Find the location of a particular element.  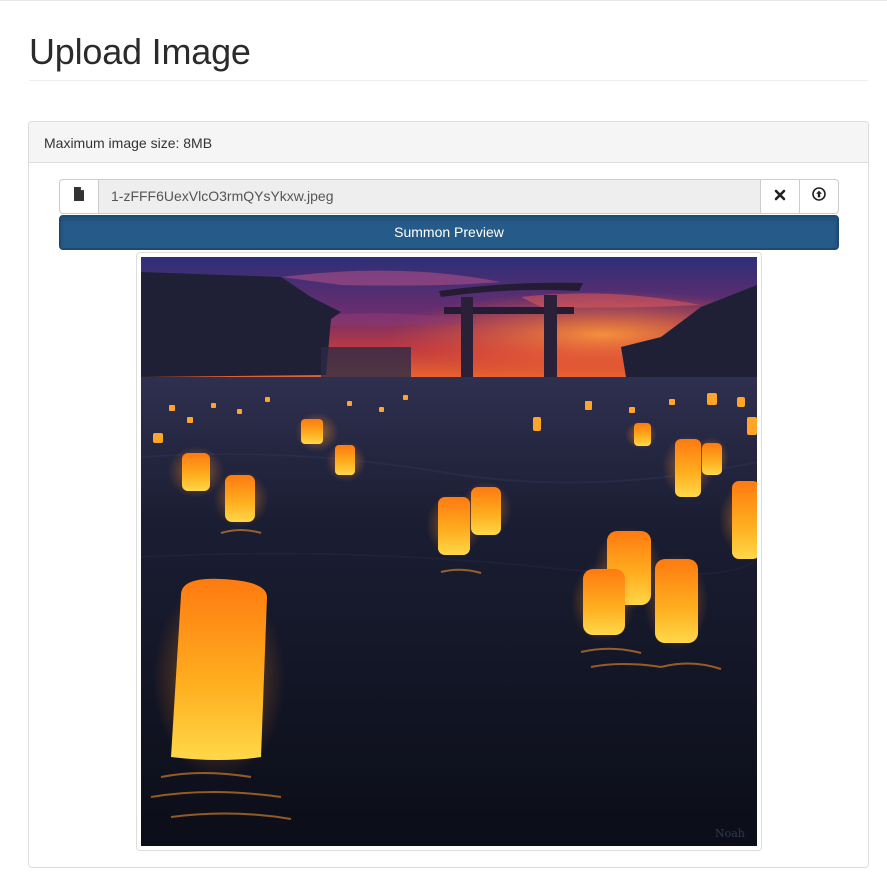

file-addon is located at coordinates (78, 196).